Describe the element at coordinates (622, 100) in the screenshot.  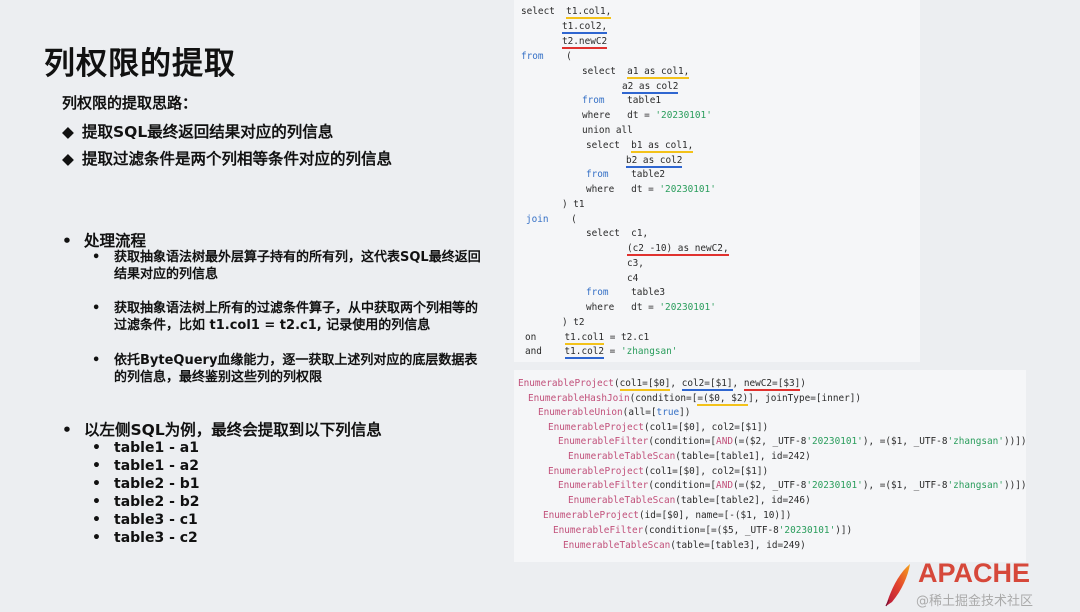
I see `code-line: from table1` at that location.